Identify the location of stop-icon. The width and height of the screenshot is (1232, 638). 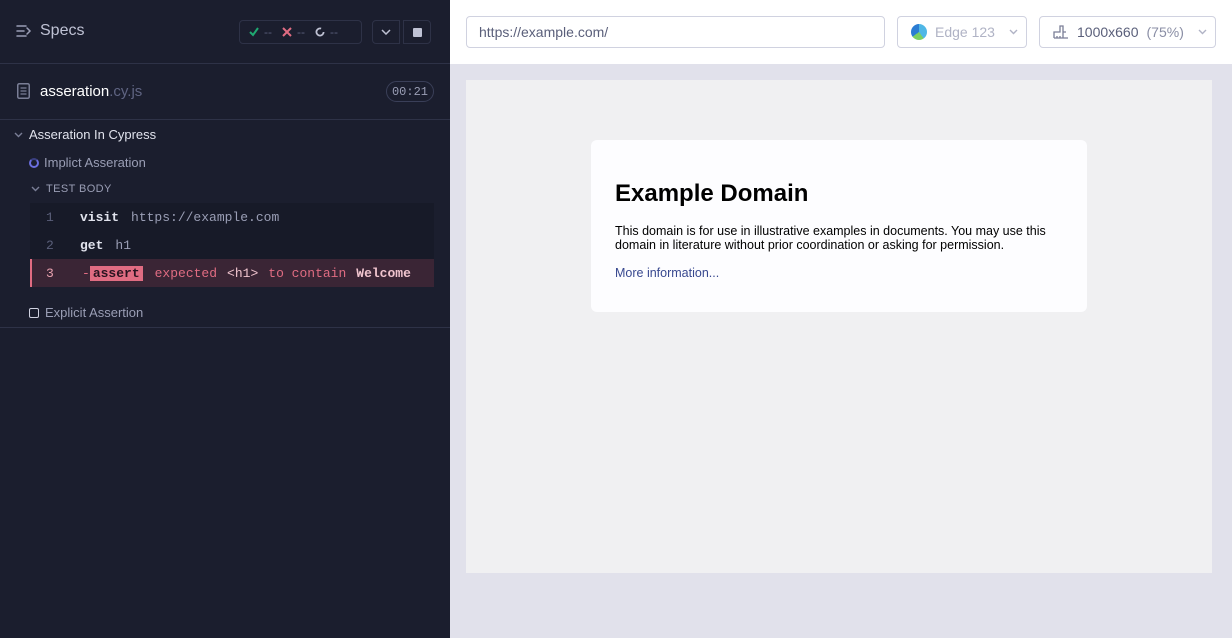
(417, 32).